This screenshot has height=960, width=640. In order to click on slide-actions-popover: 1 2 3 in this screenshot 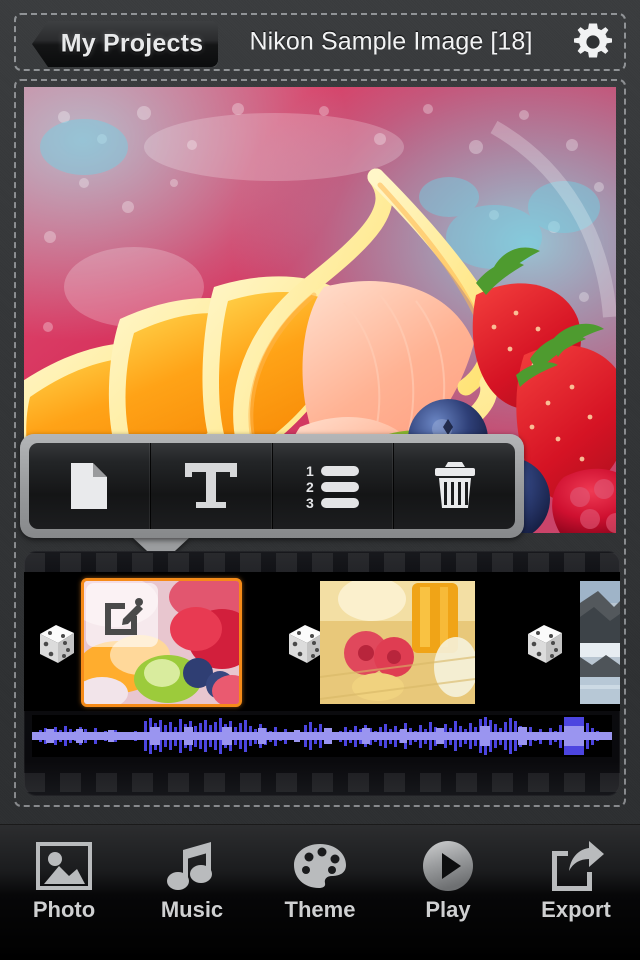, I will do `click(272, 486)`.